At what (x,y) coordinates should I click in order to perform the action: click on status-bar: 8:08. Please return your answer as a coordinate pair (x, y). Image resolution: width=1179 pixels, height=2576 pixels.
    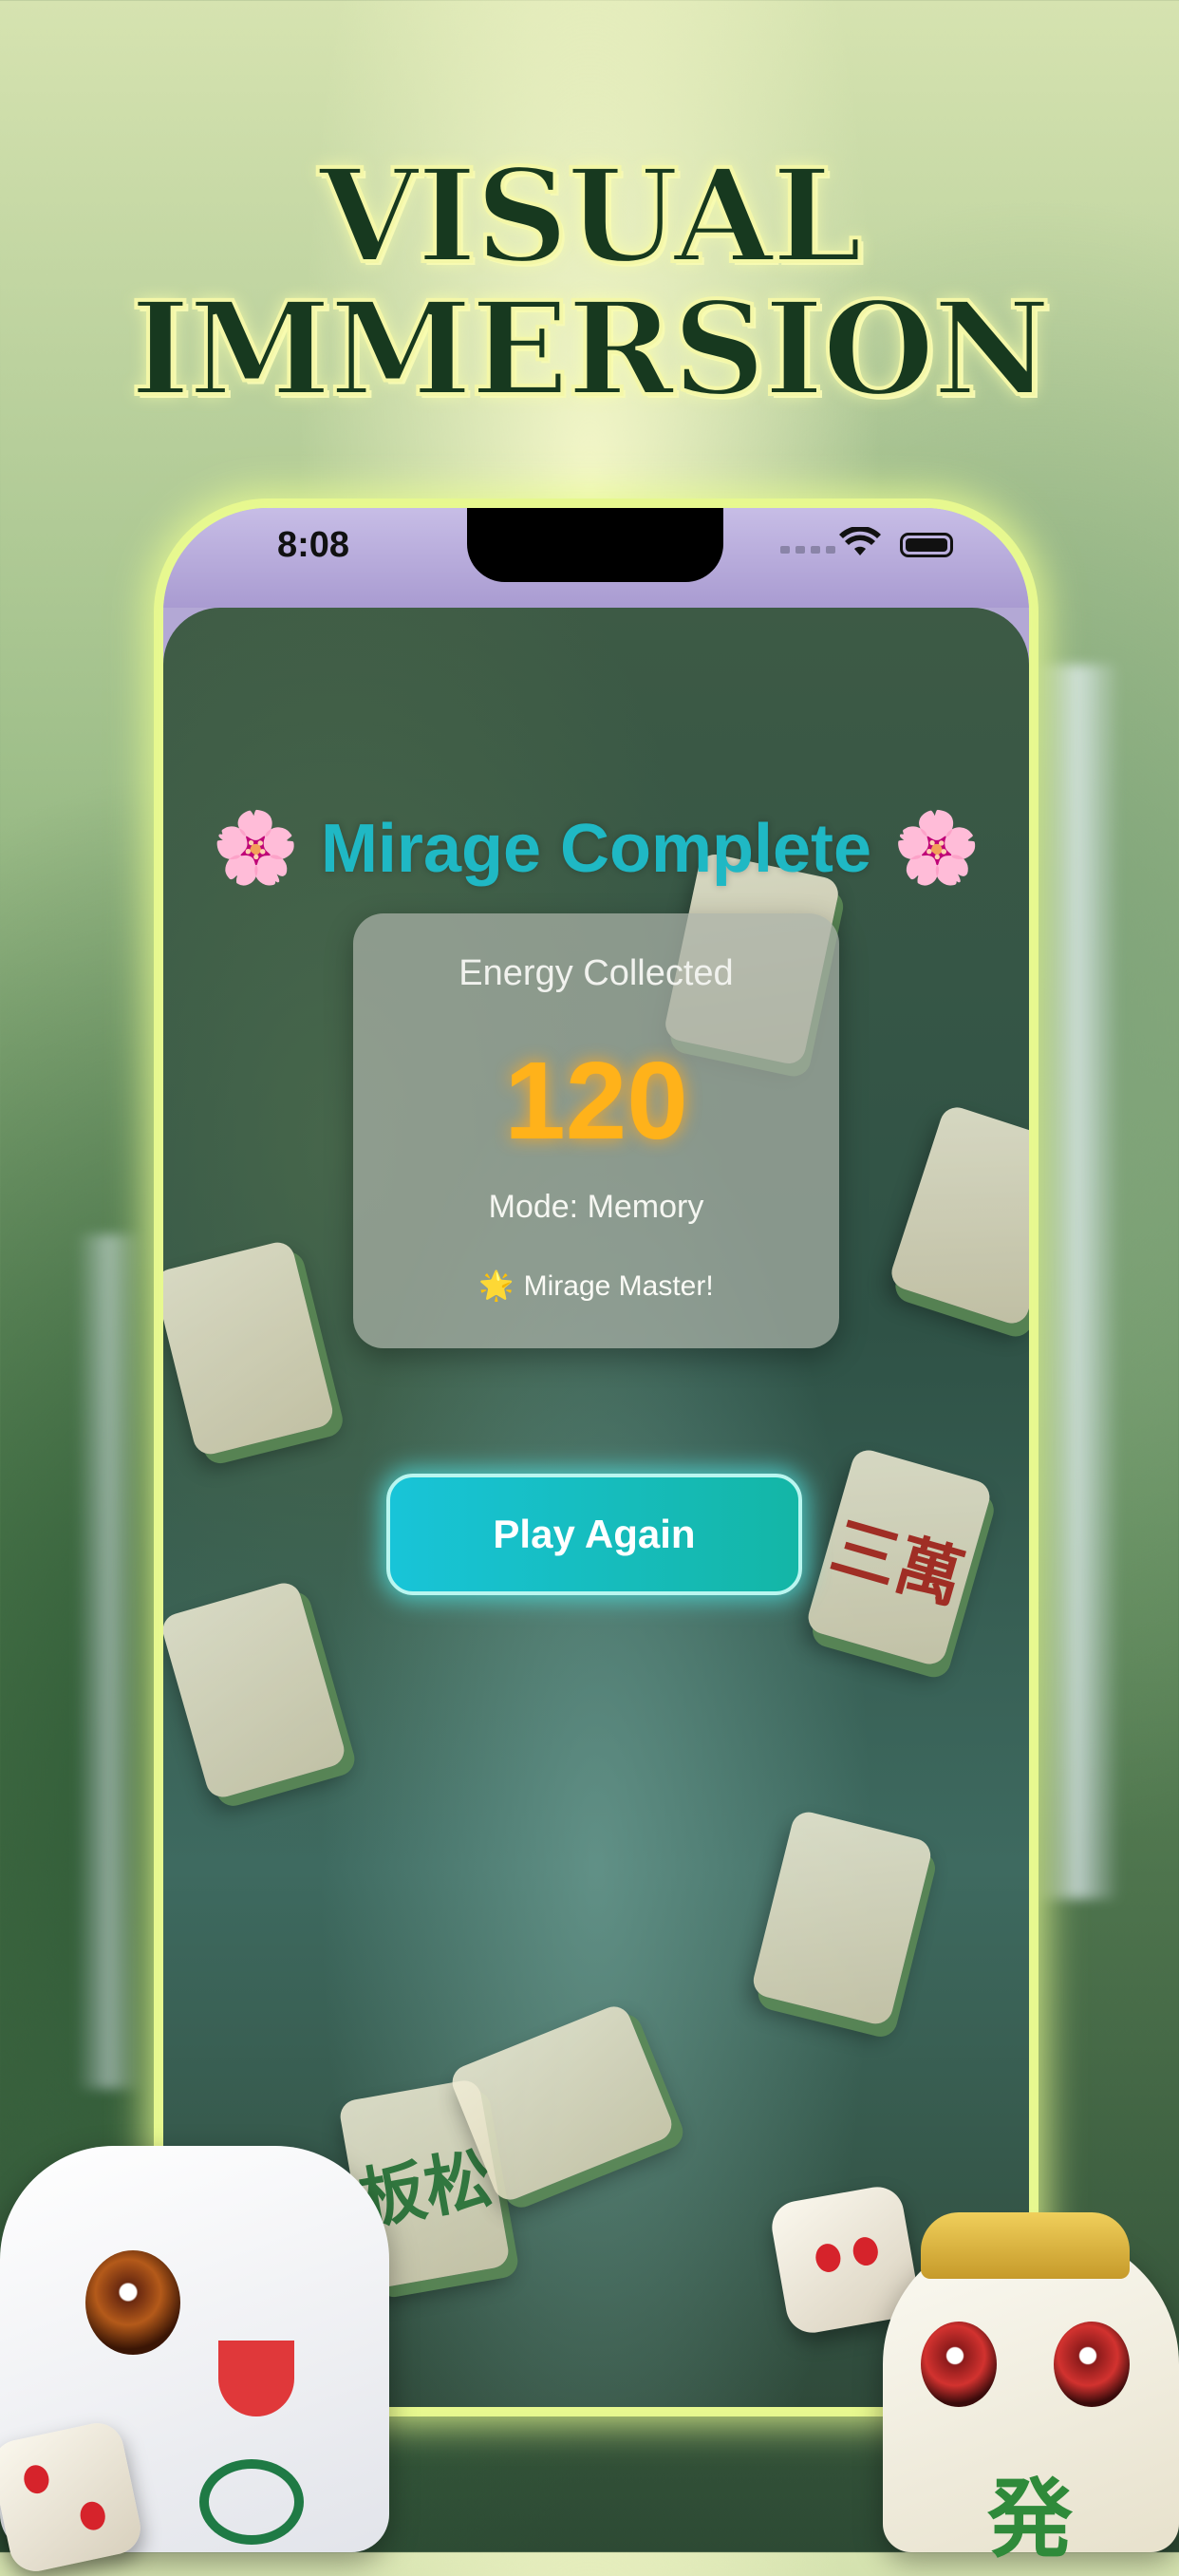
    Looking at the image, I should click on (596, 558).